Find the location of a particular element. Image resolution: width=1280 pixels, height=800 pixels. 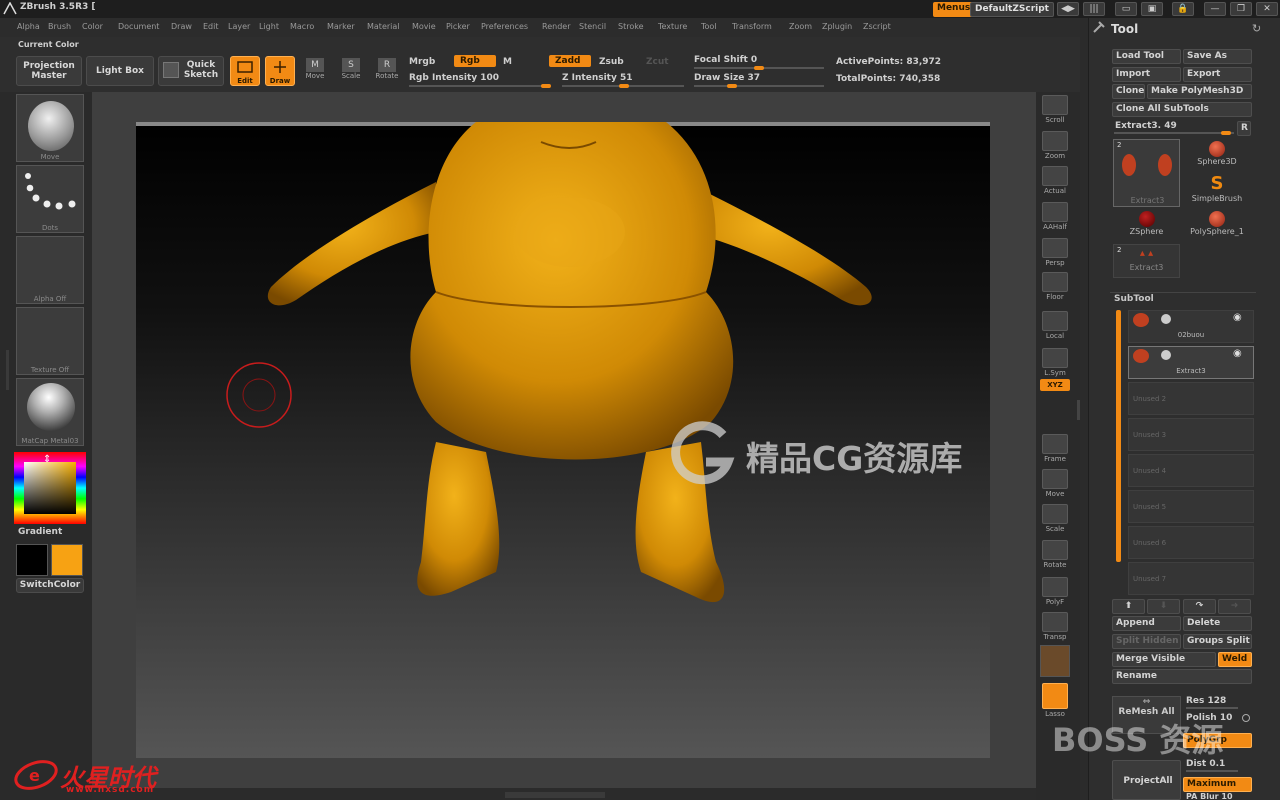

menu-preferences: Preferences is located at coordinates (504, 26).